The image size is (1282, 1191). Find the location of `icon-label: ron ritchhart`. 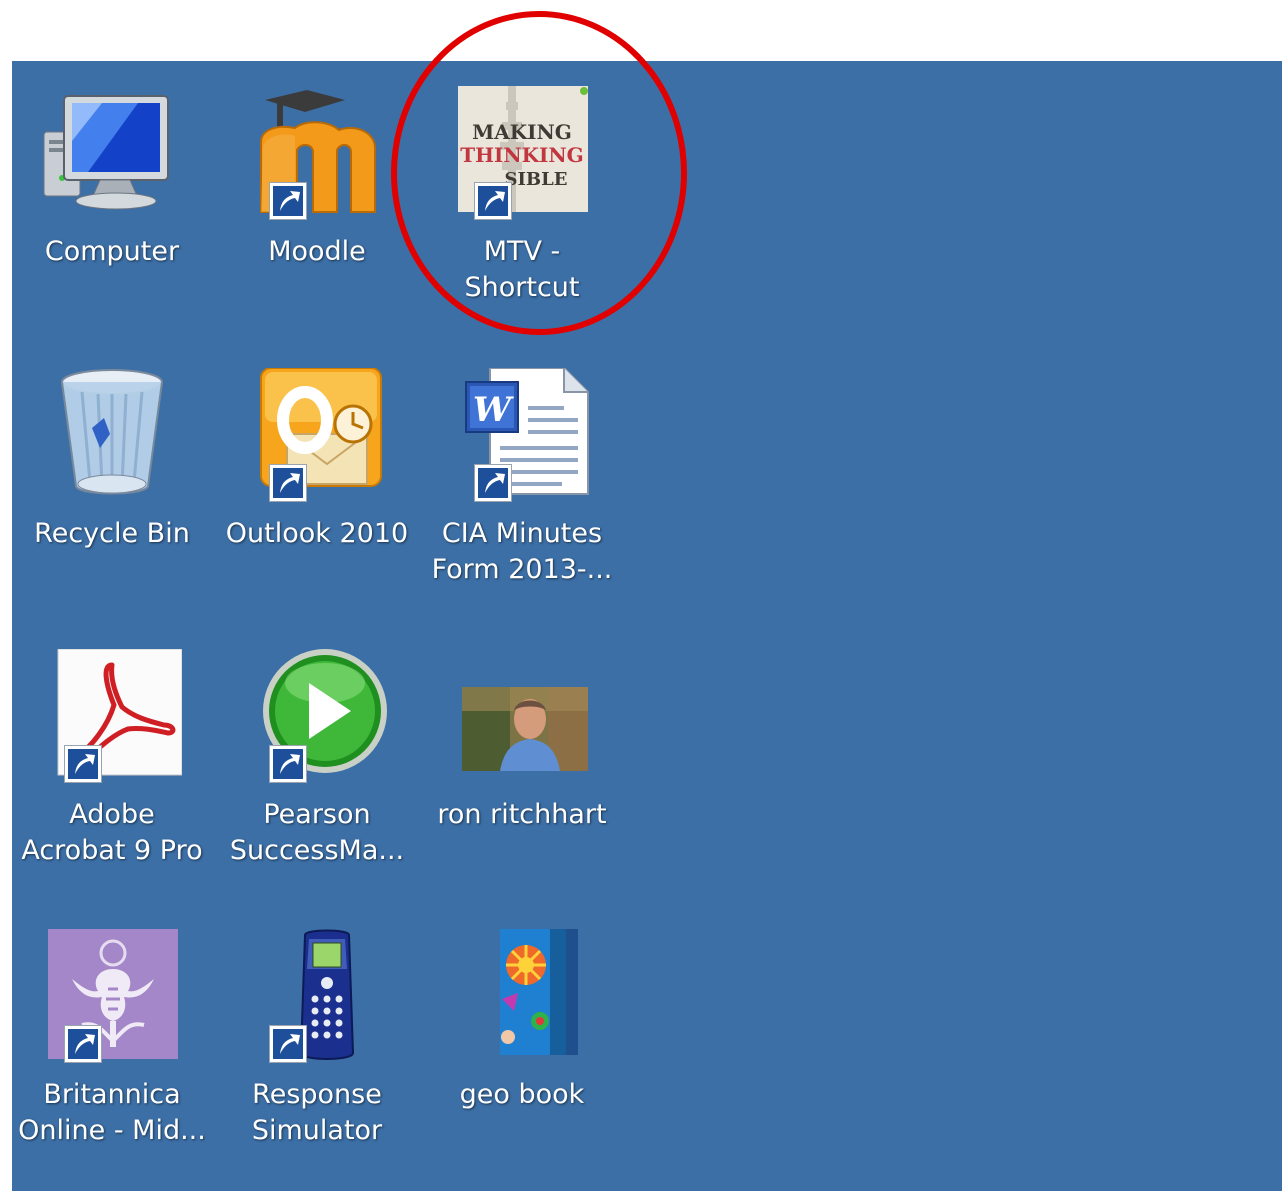

icon-label: ron ritchhart is located at coordinates (522, 814).